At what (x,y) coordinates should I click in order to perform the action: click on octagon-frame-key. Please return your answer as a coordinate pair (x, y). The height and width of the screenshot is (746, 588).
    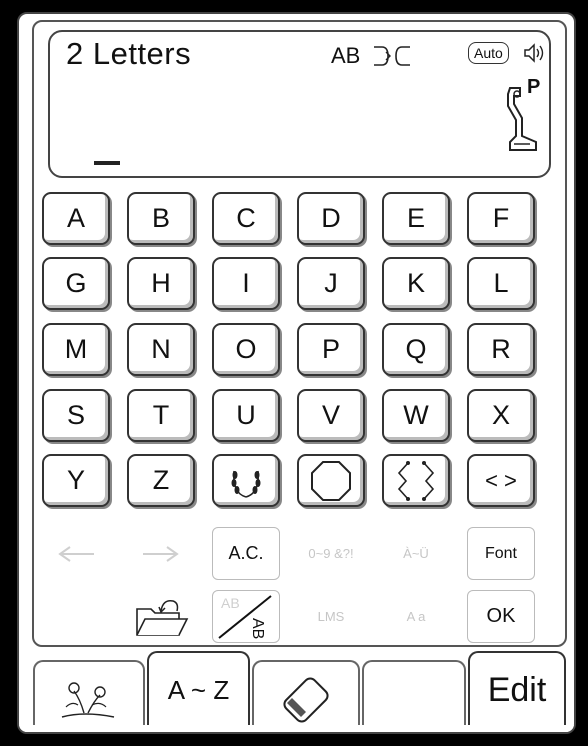
    Looking at the image, I should click on (331, 480).